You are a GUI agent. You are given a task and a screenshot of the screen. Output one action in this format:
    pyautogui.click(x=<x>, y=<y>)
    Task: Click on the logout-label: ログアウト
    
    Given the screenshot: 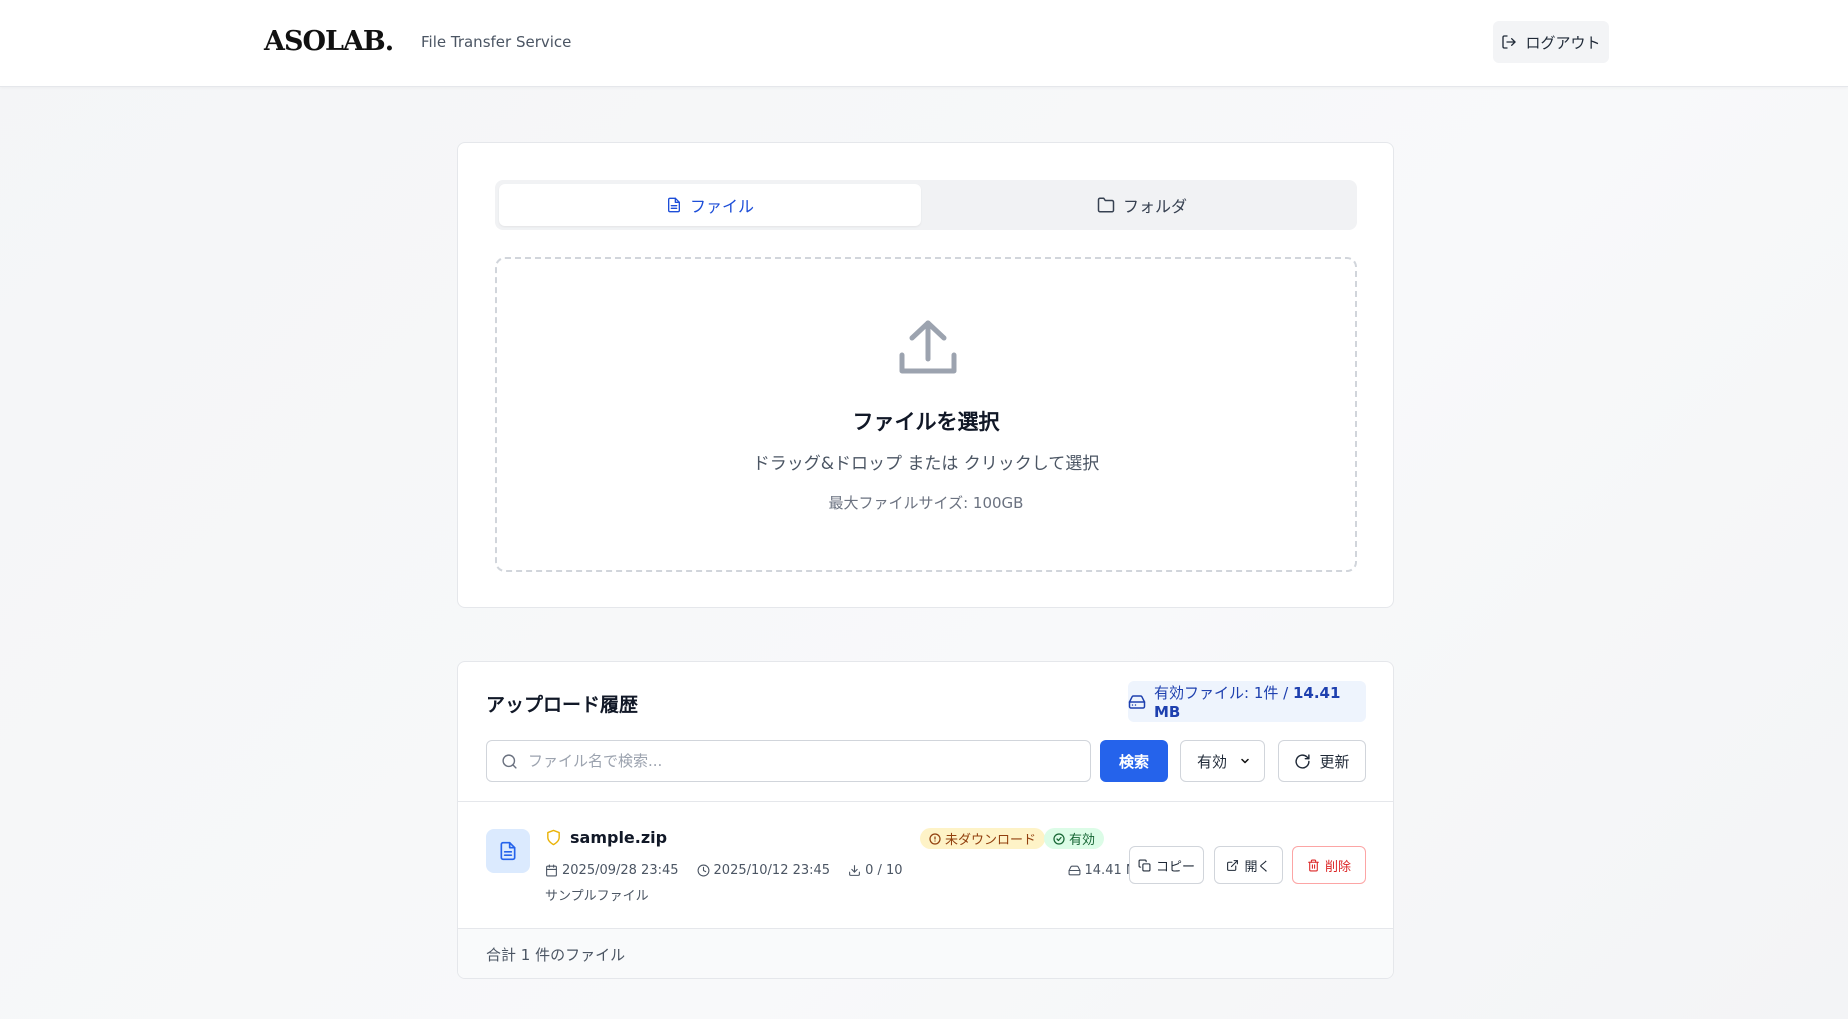 What is the action you would take?
    pyautogui.click(x=1563, y=42)
    